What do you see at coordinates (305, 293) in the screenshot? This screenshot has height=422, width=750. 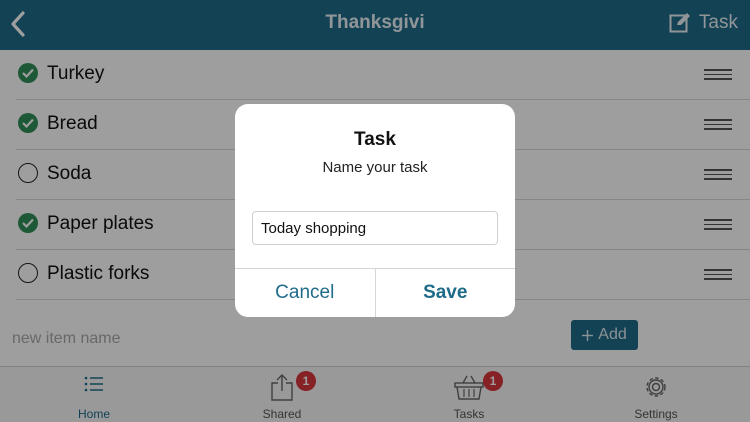 I see `cancel-button: Cancel` at bounding box center [305, 293].